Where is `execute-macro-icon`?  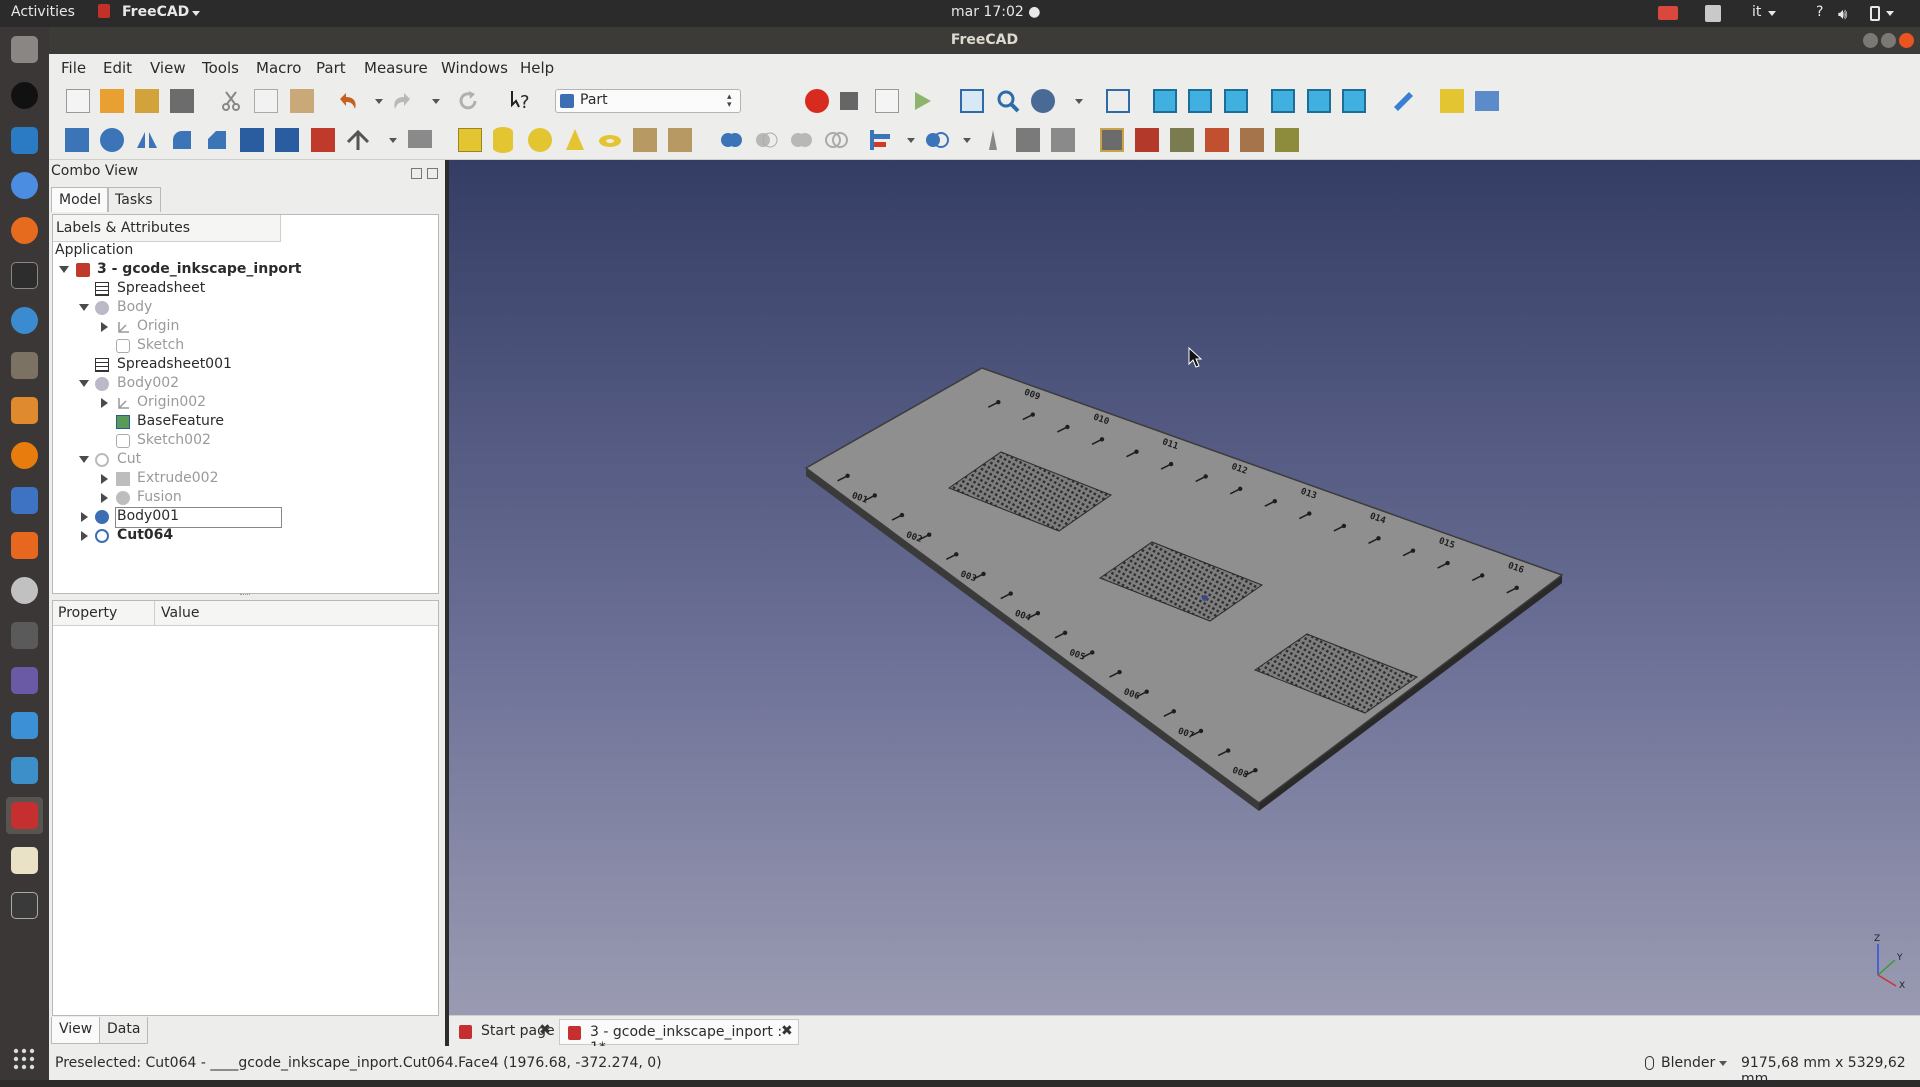 execute-macro-icon is located at coordinates (922, 101).